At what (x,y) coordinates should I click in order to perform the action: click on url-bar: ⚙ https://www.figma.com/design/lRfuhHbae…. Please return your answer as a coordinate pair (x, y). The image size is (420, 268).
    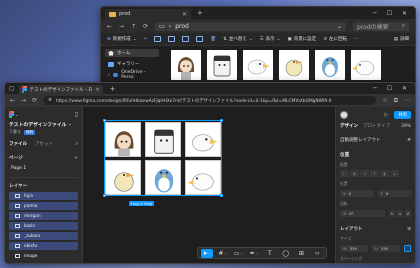
    Looking at the image, I should click on (210, 100).